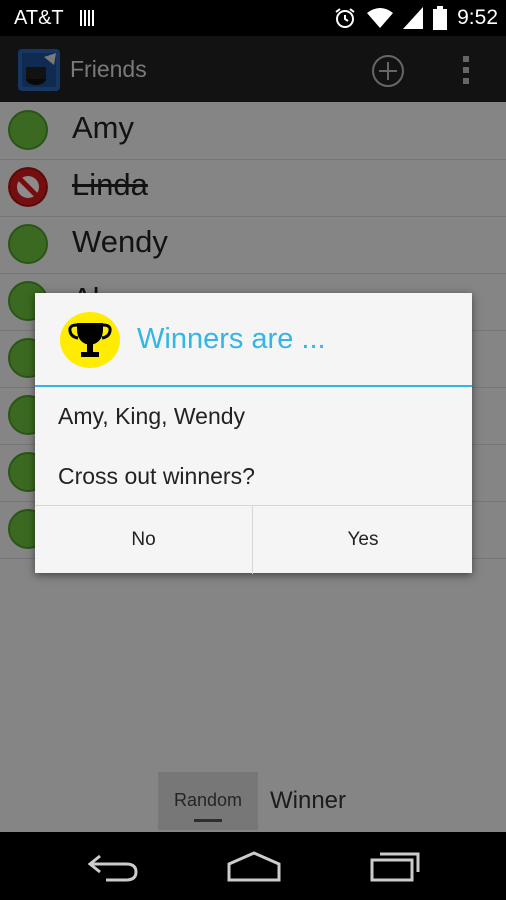  Describe the element at coordinates (144, 540) in the screenshot. I see `no-button: No` at that location.